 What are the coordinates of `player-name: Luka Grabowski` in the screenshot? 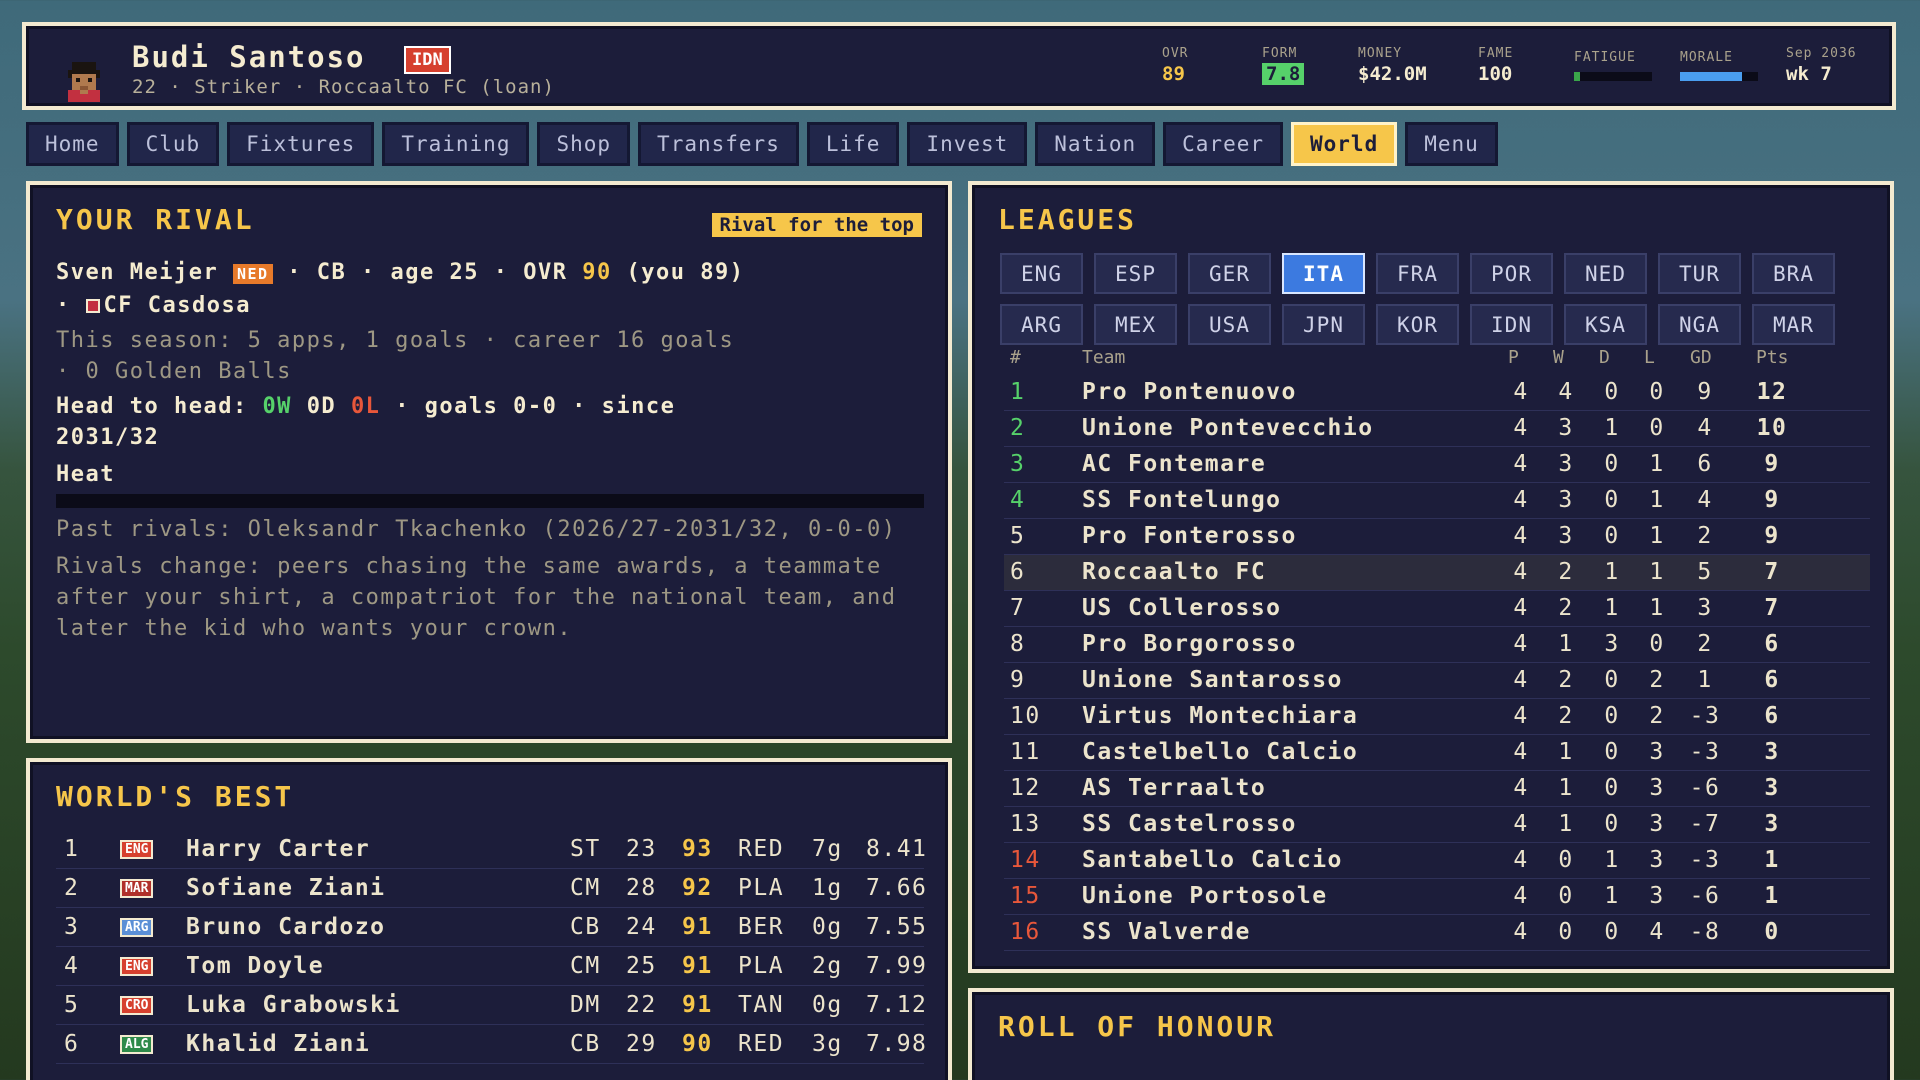 It's located at (293, 1005).